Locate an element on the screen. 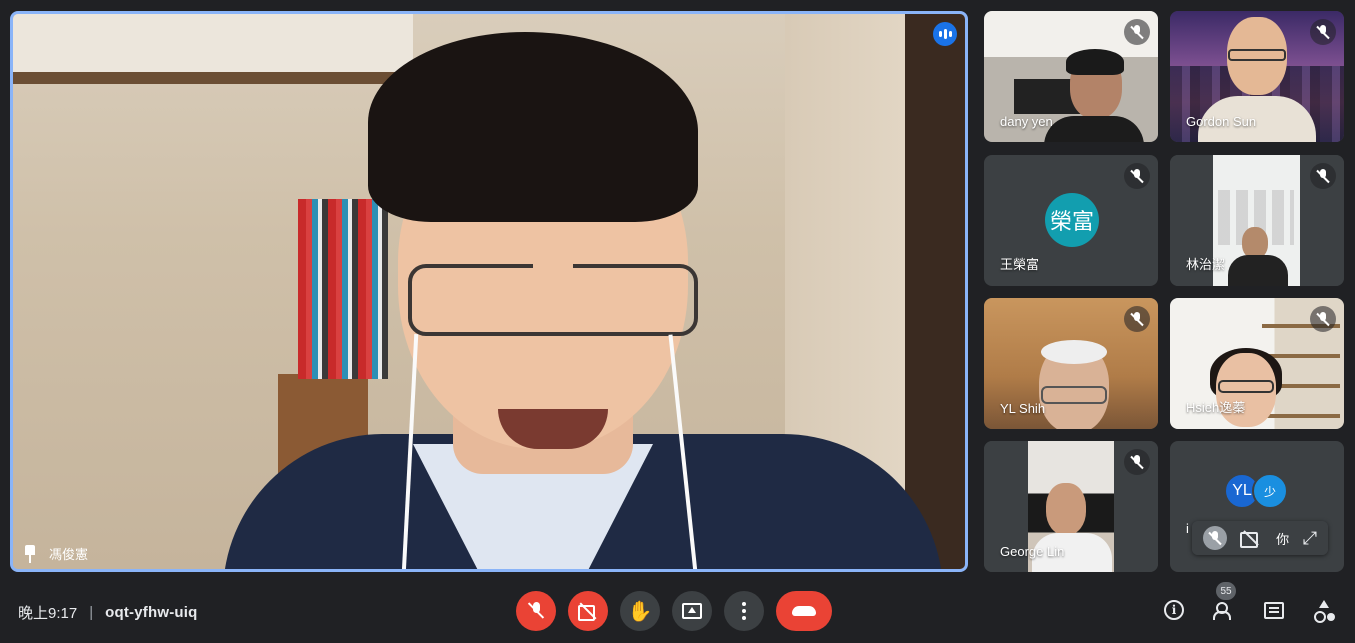 The image size is (1355, 643). raise-hand-icon: ✋ is located at coordinates (640, 611).